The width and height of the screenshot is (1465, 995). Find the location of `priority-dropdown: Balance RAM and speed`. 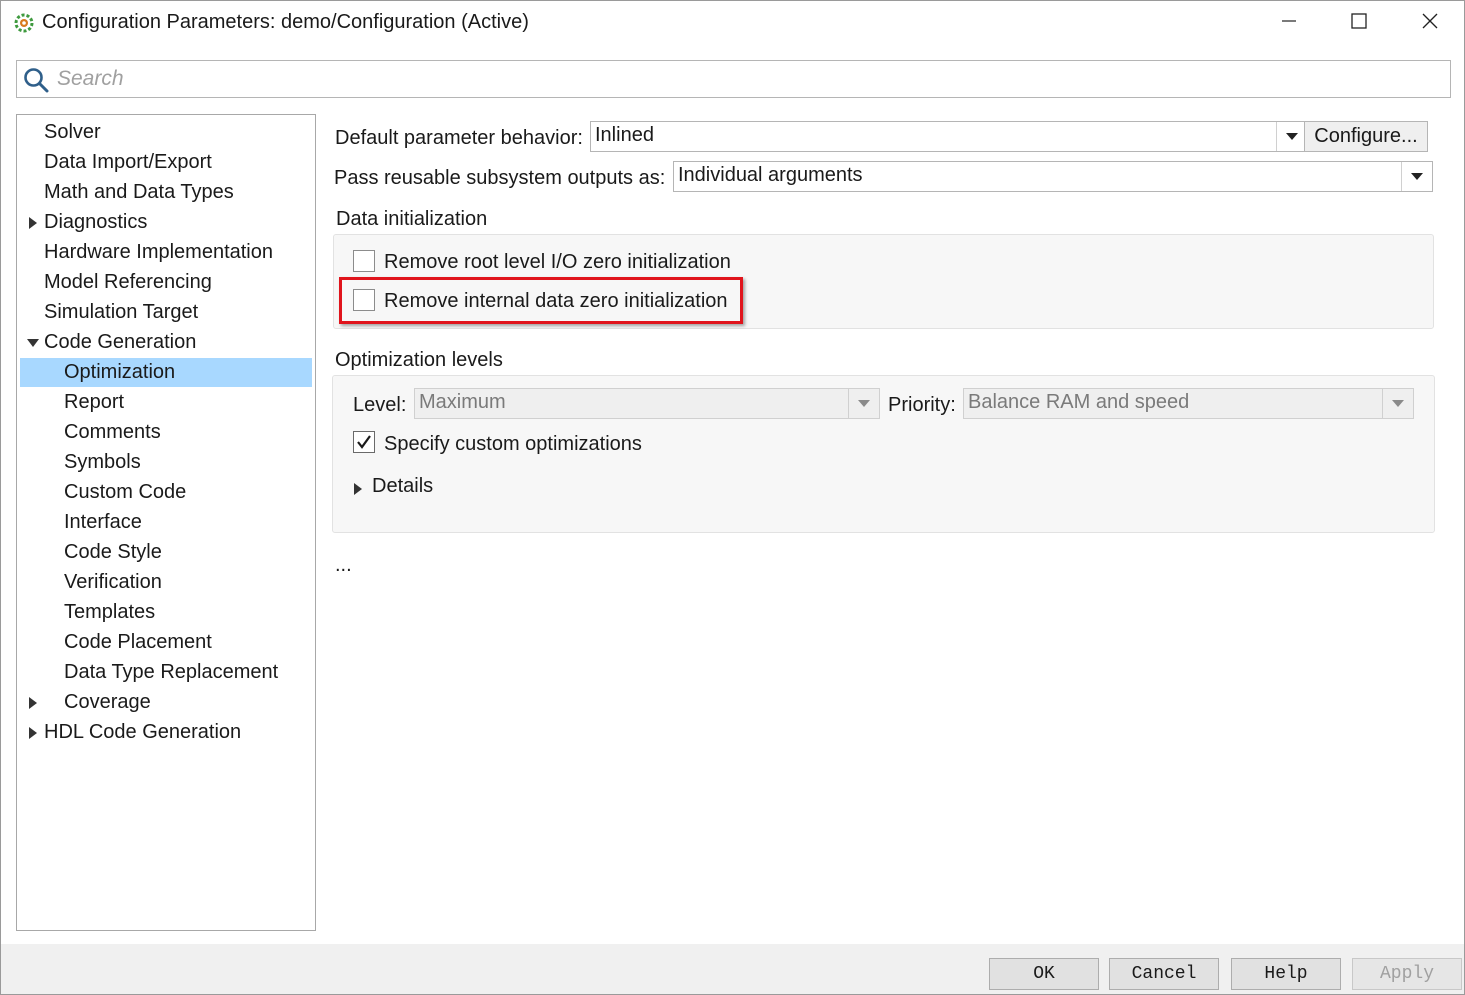

priority-dropdown: Balance RAM and speed is located at coordinates (1188, 403).